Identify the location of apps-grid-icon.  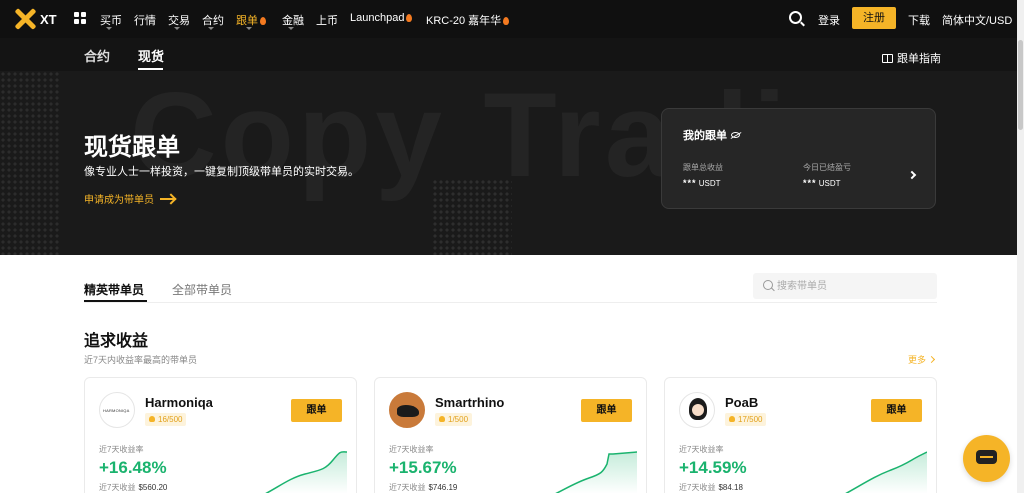
(80, 18).